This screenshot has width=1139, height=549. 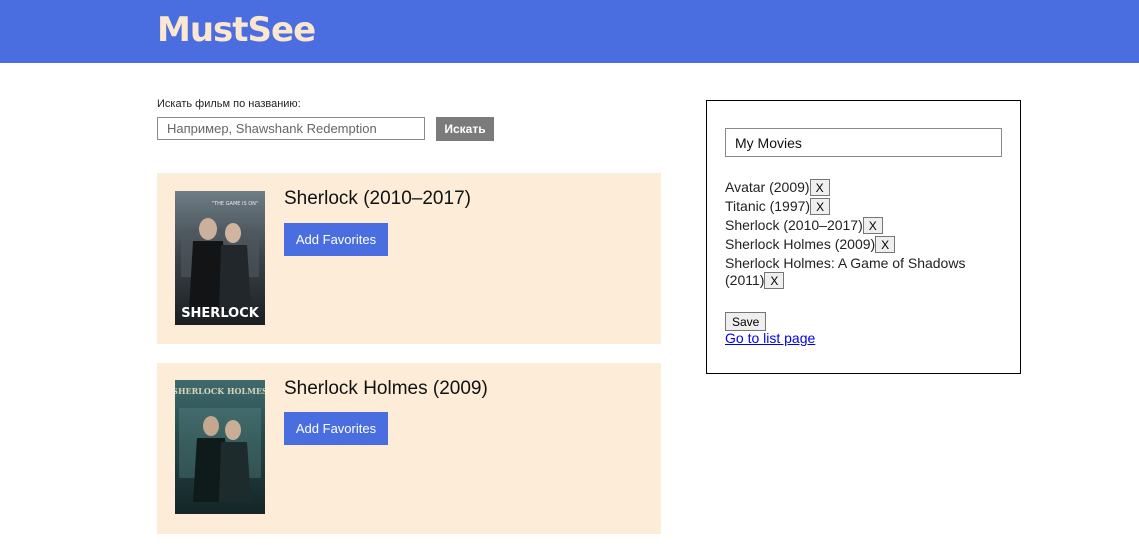 What do you see at coordinates (386, 388) in the screenshot?
I see `movie-title: Sherlock Holmes (2009)` at bounding box center [386, 388].